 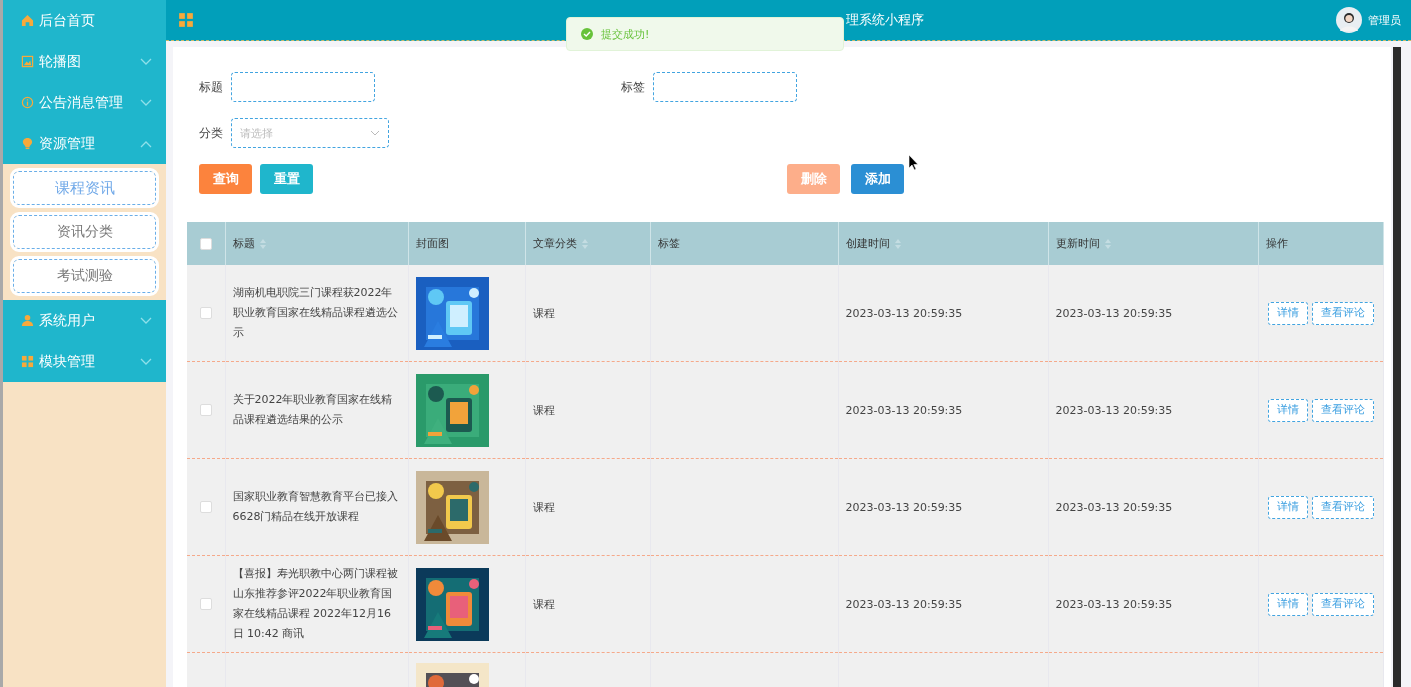 What do you see at coordinates (84, 276) in the screenshot?
I see `submenu-item: 考试测验` at bounding box center [84, 276].